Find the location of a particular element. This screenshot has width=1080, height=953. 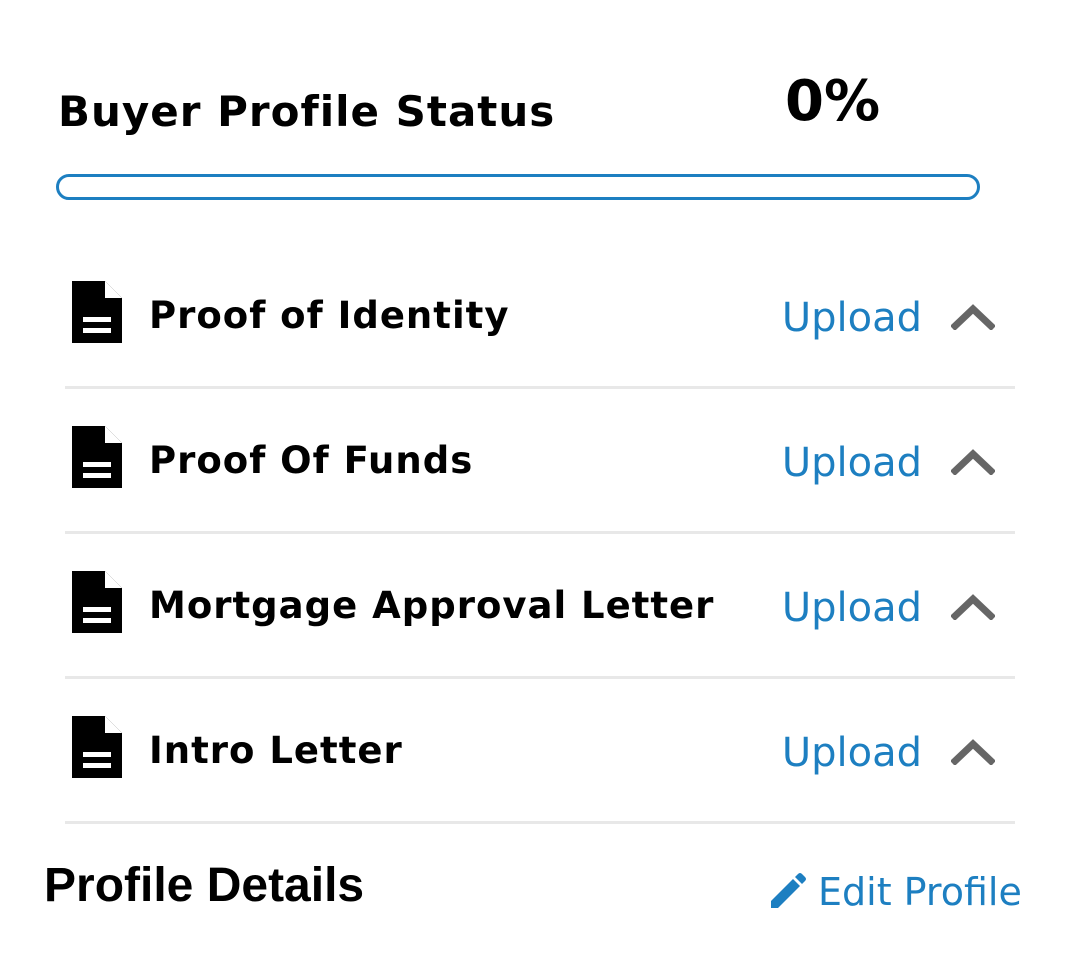

pencil-icon is located at coordinates (788, 890).